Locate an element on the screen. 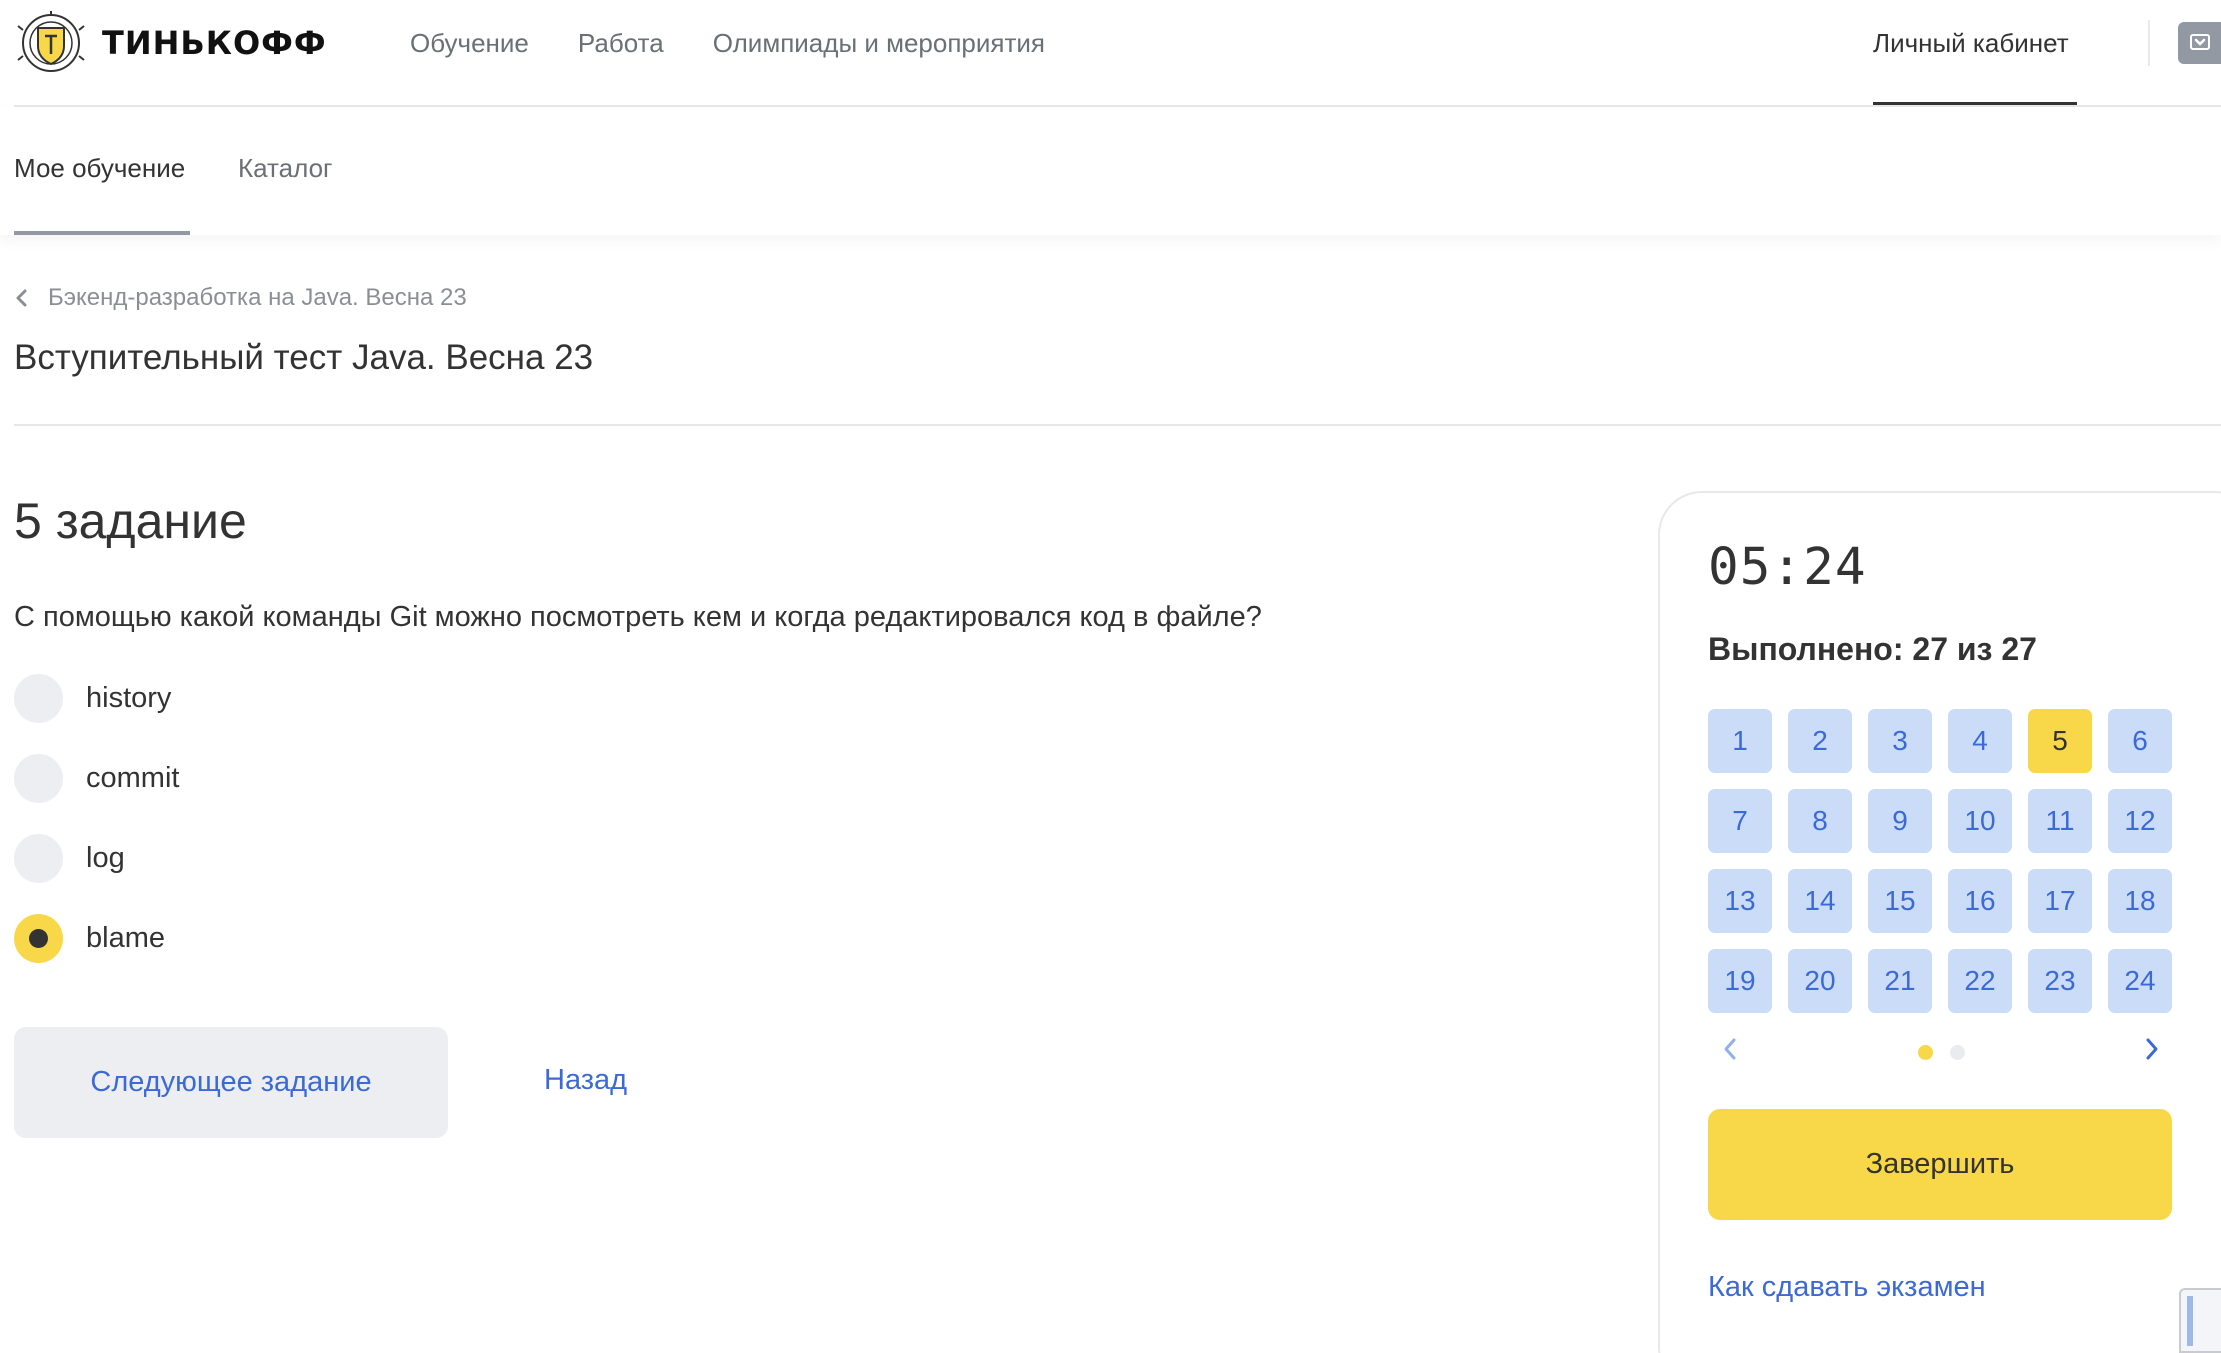 Image resolution: width=2221 pixels, height=1353 pixels. task-cell: 3 is located at coordinates (1900, 741).